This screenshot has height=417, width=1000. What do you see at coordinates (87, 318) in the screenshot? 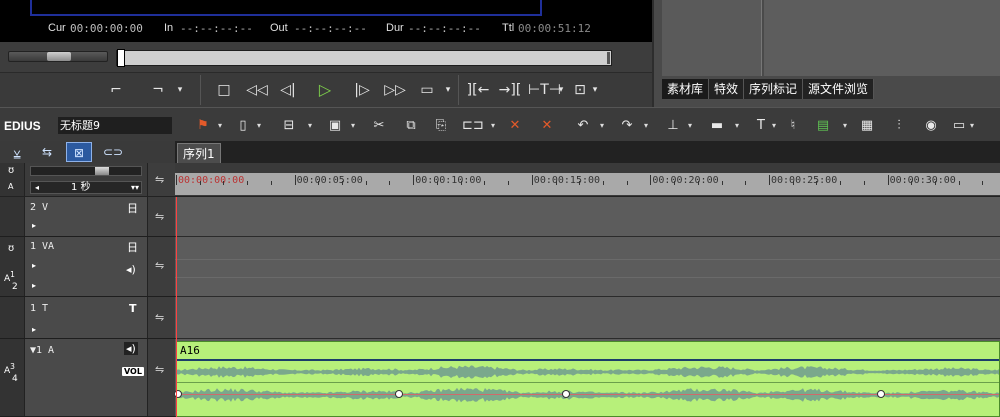
I see `track-header-1t: 1 T T ▸ ⇋` at bounding box center [87, 318].